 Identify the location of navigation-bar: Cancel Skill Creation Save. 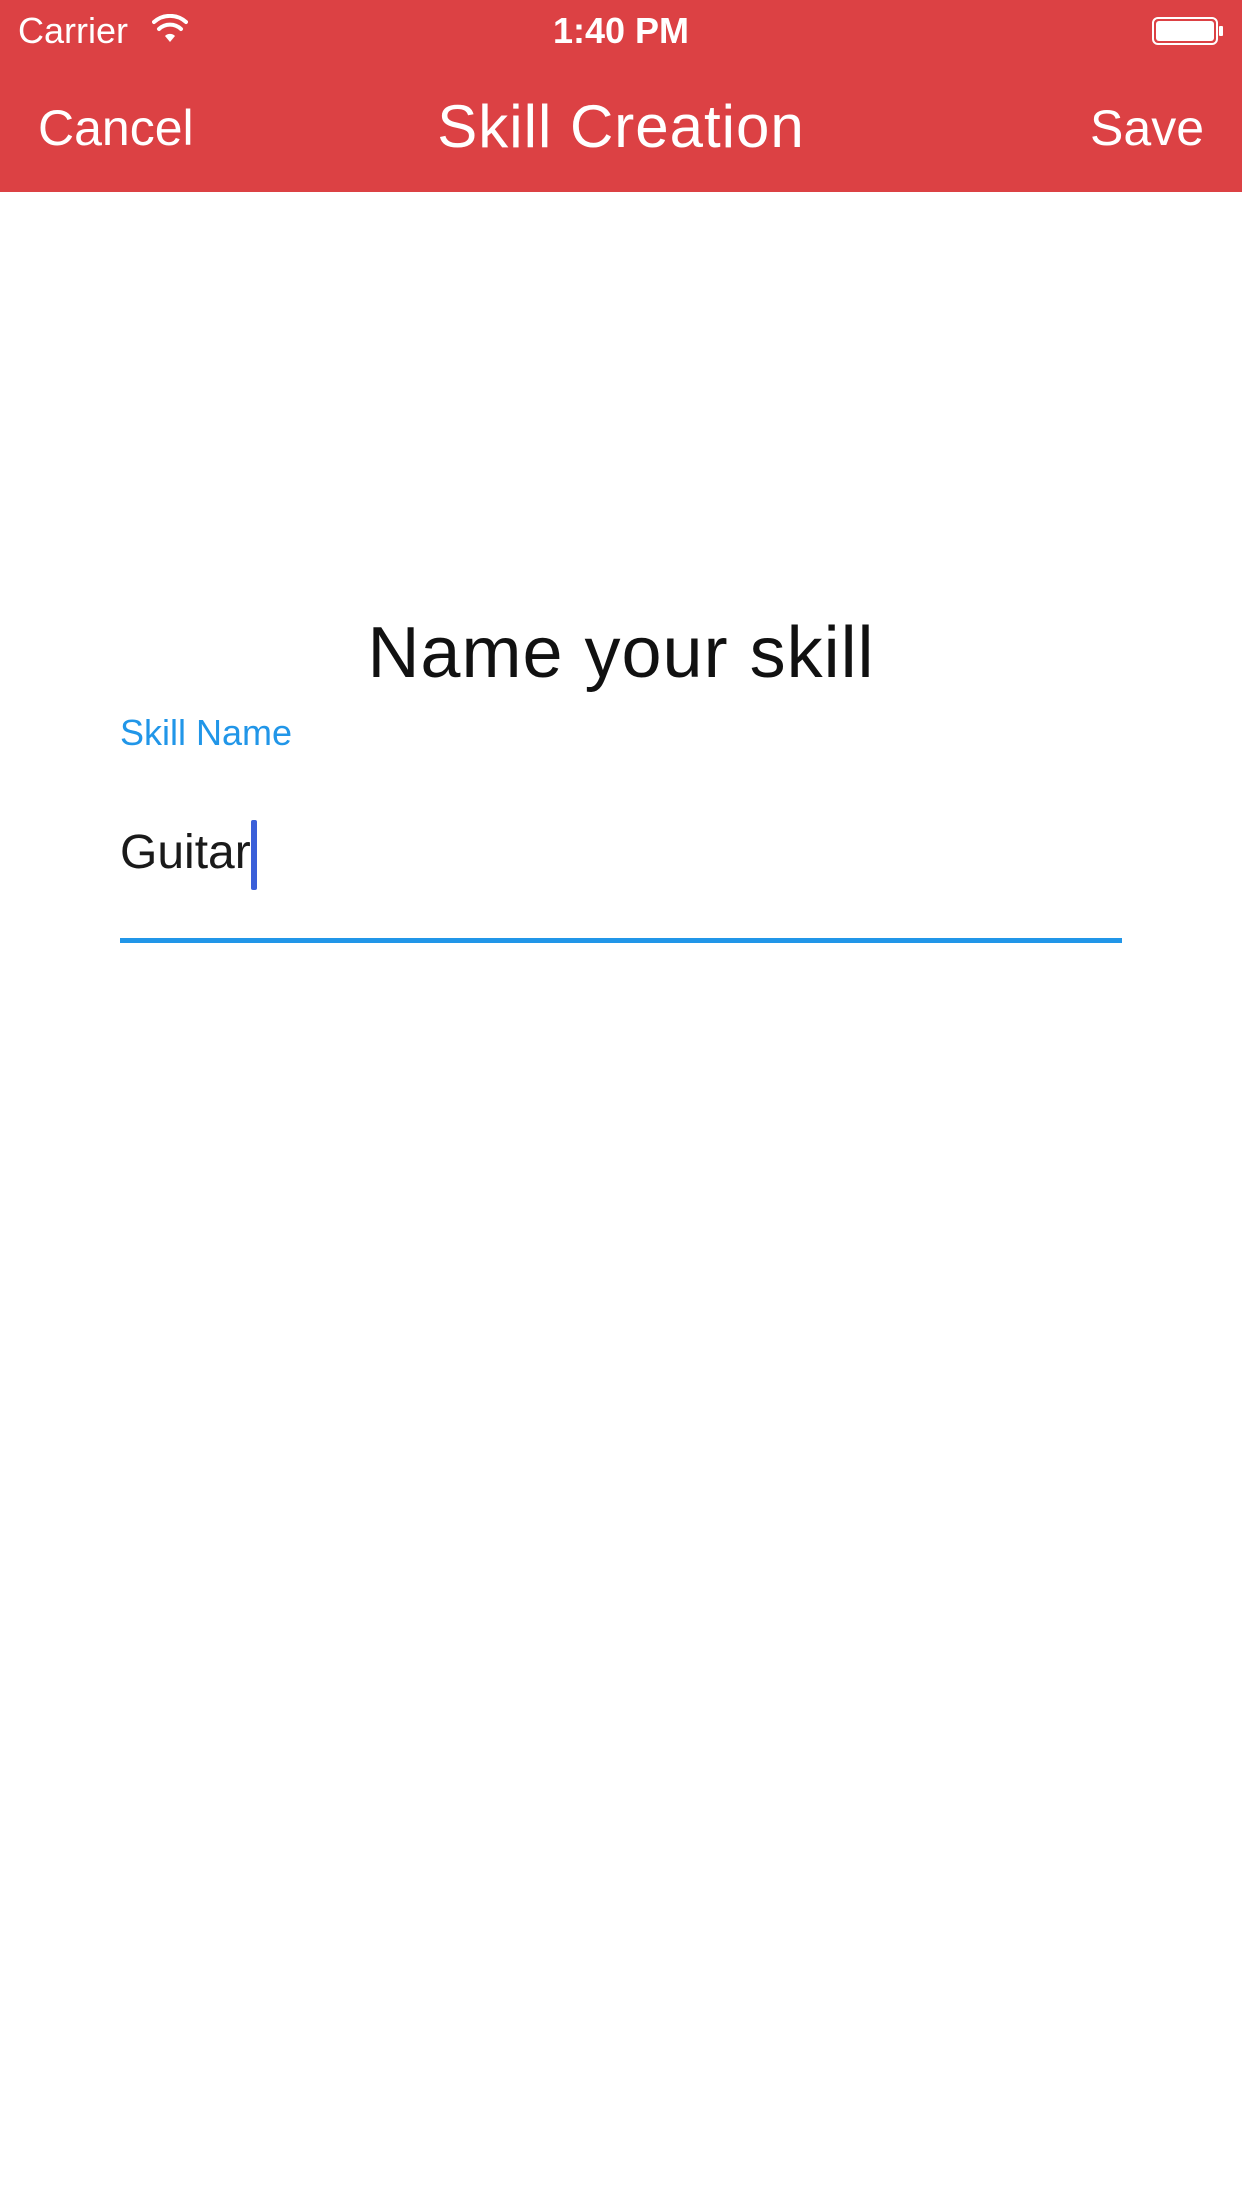
(621, 127).